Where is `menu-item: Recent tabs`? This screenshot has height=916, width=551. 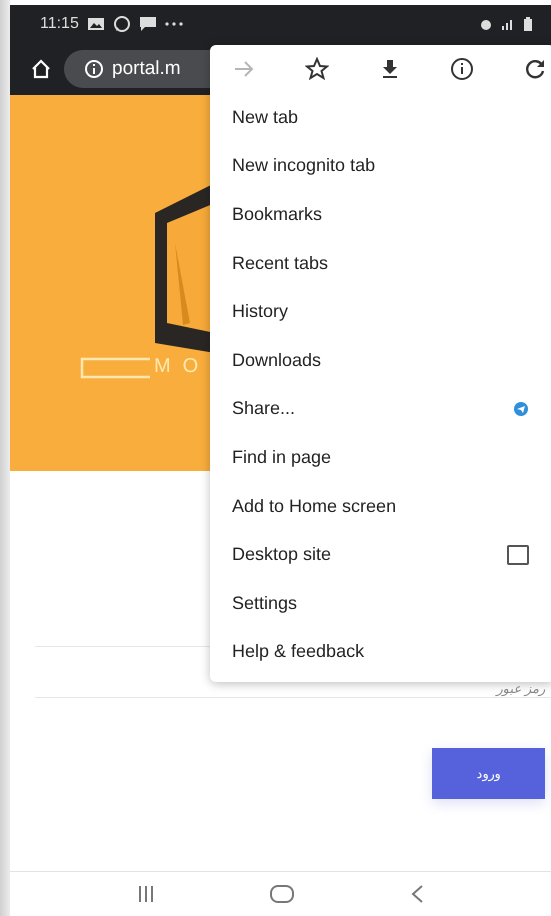 menu-item: Recent tabs is located at coordinates (380, 263).